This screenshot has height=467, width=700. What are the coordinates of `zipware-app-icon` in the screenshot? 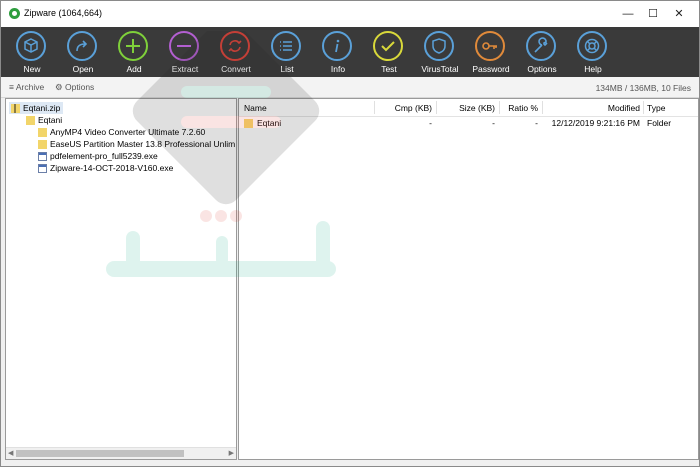 It's located at (14, 13).